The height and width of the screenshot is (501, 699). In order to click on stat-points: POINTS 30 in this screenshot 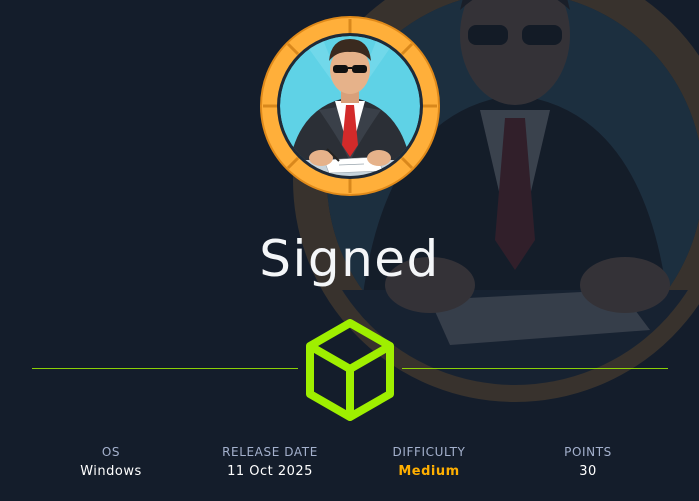, I will do `click(588, 462)`.